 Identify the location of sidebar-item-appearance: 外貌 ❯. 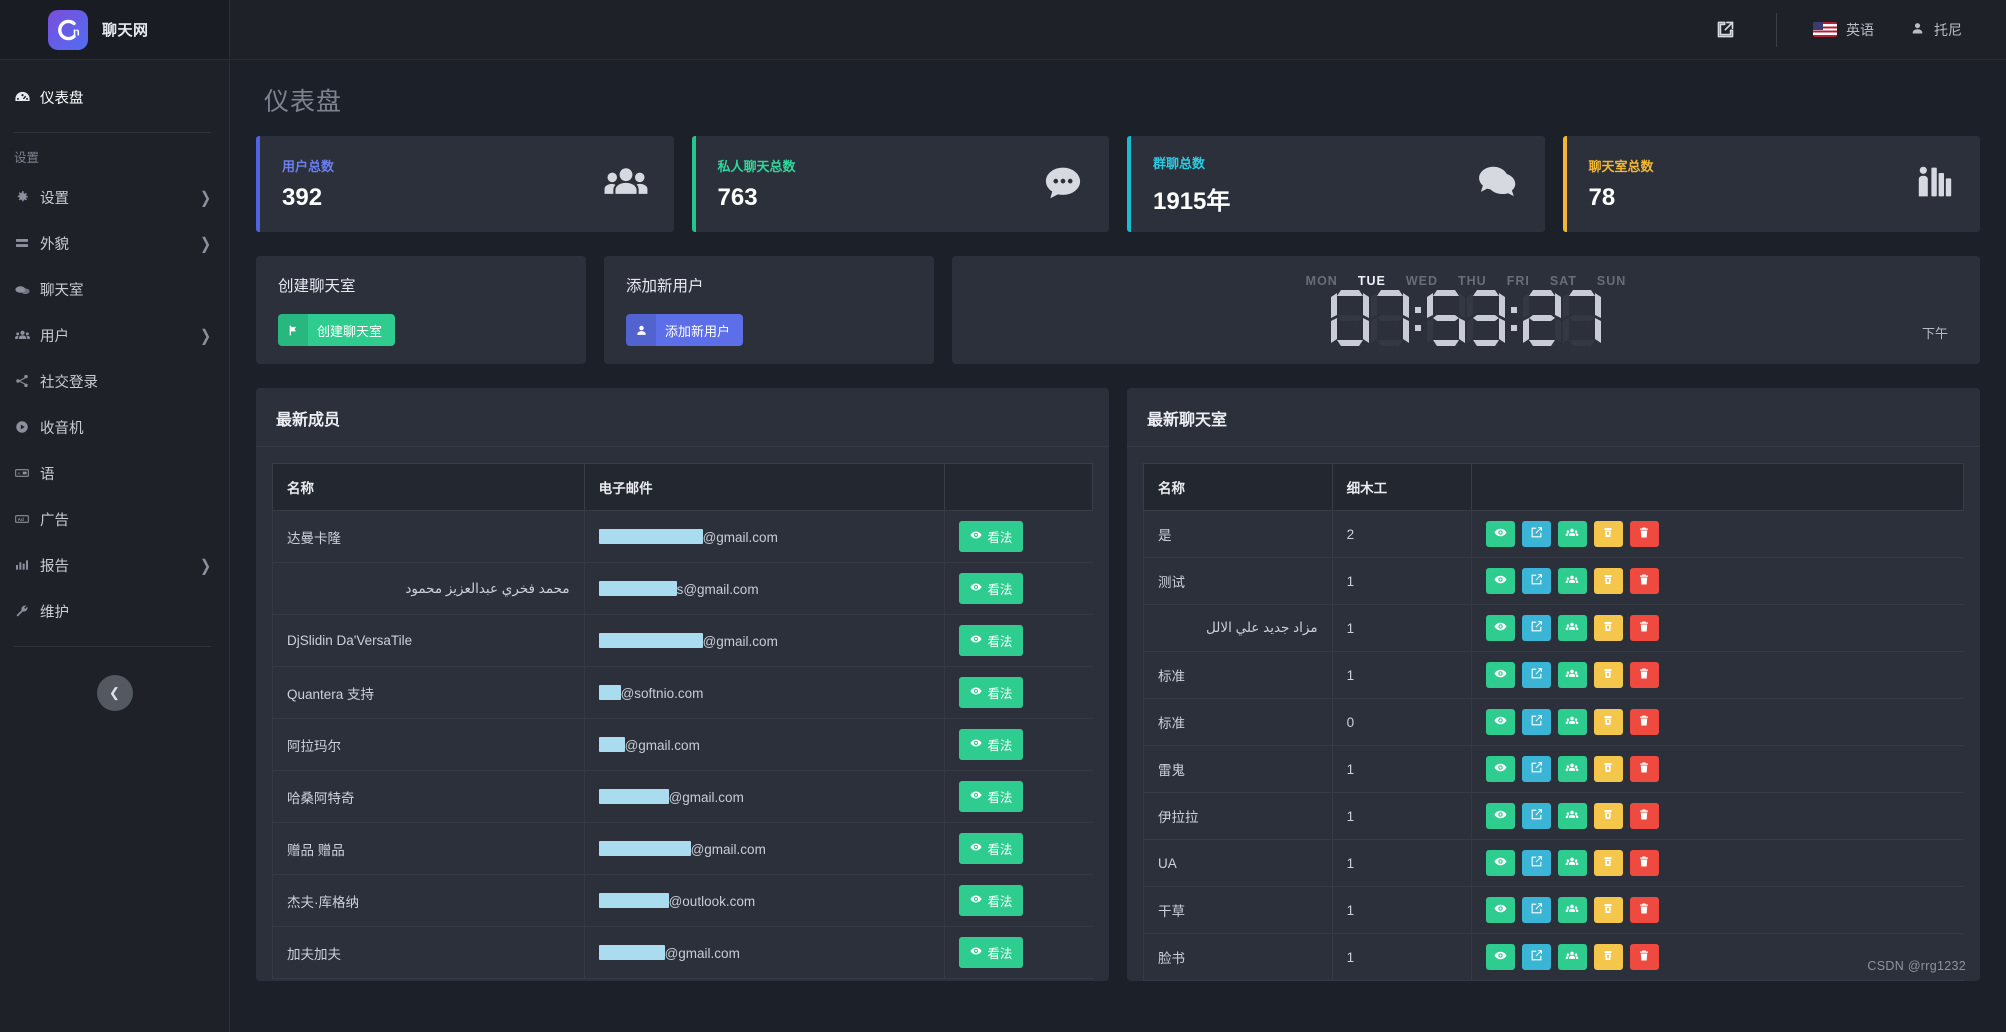
(114, 243).